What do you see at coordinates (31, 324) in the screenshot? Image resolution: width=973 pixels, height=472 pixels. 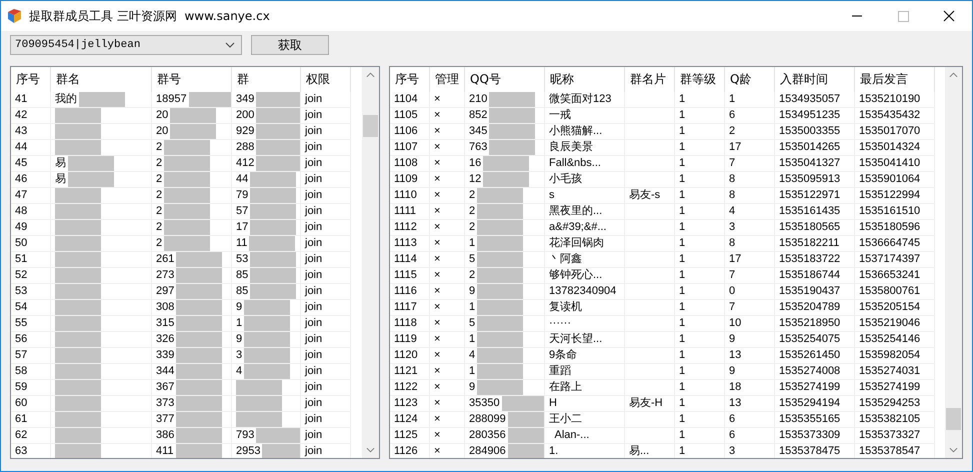 I see `table-cell: 55` at bounding box center [31, 324].